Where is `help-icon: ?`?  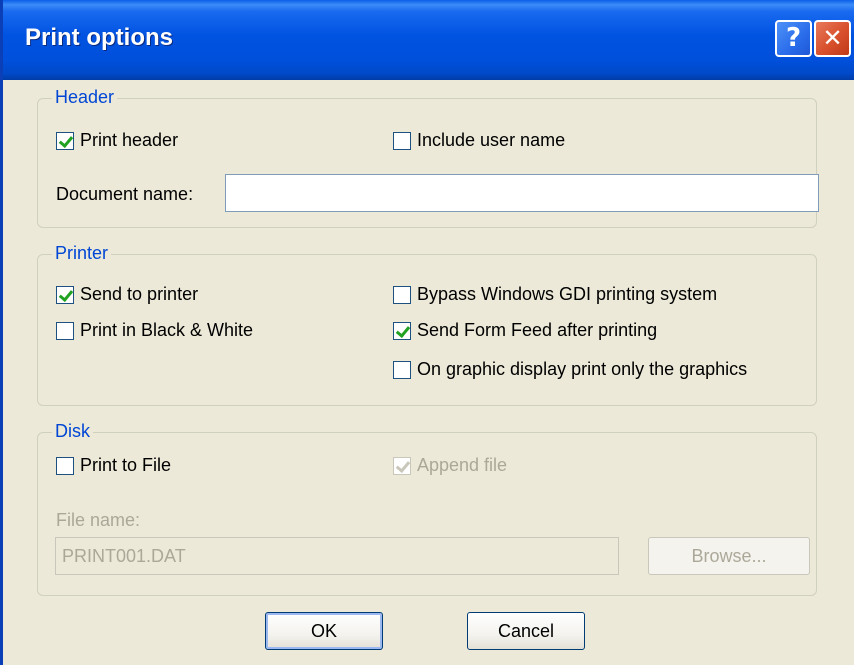
help-icon: ? is located at coordinates (793, 38).